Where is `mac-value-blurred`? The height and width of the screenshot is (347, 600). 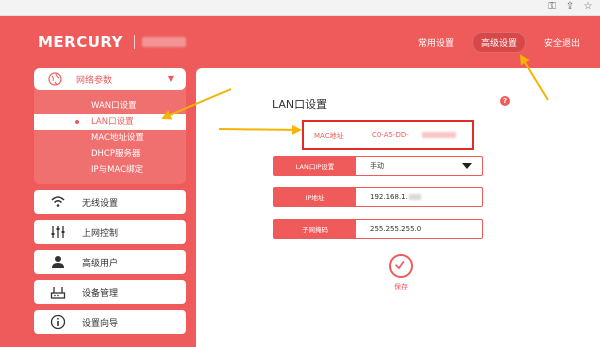 mac-value-blurred is located at coordinates (439, 135).